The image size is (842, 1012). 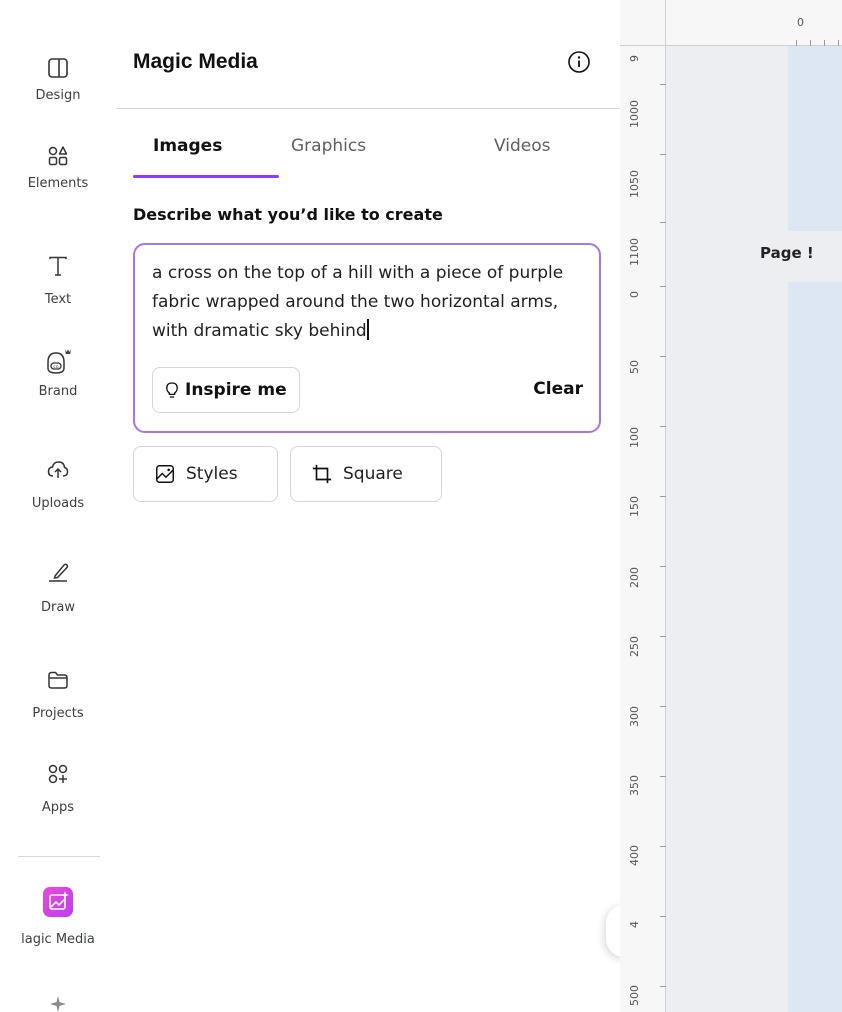 I want to click on folder-icon, so click(x=58, y=680).